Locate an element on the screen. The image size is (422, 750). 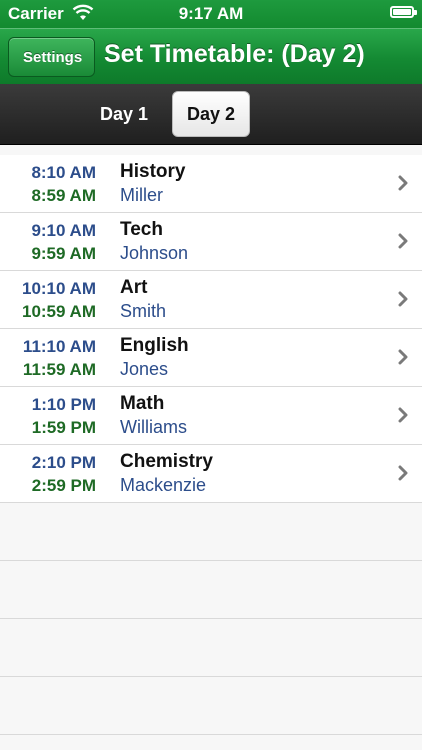
subject-name: History is located at coordinates (153, 171).